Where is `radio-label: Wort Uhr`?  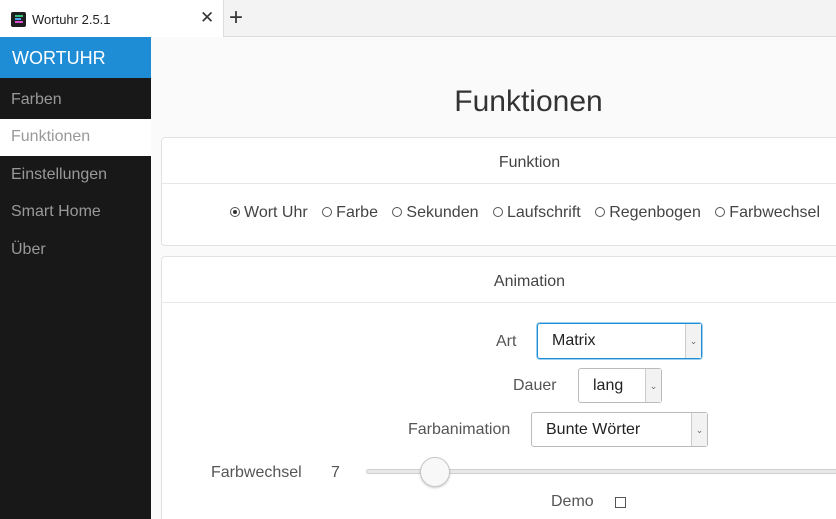 radio-label: Wort Uhr is located at coordinates (276, 212).